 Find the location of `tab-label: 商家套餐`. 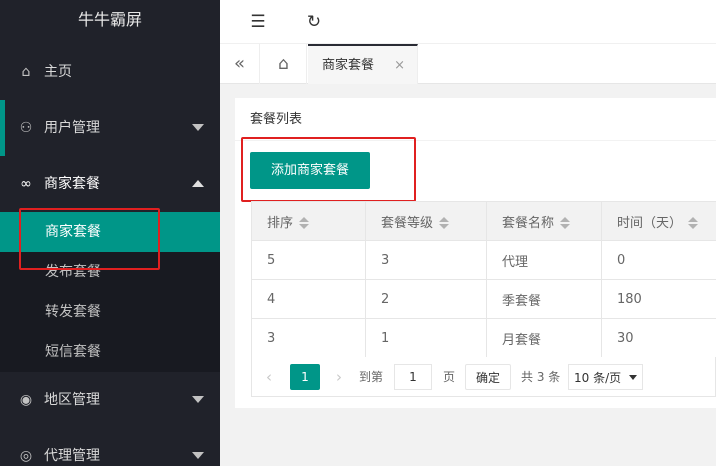

tab-label: 商家套餐 is located at coordinates (348, 65).